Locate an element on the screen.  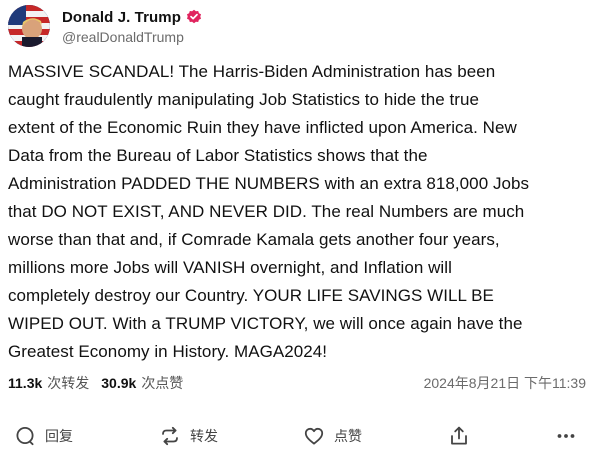
share-button is located at coordinates (459, 436).